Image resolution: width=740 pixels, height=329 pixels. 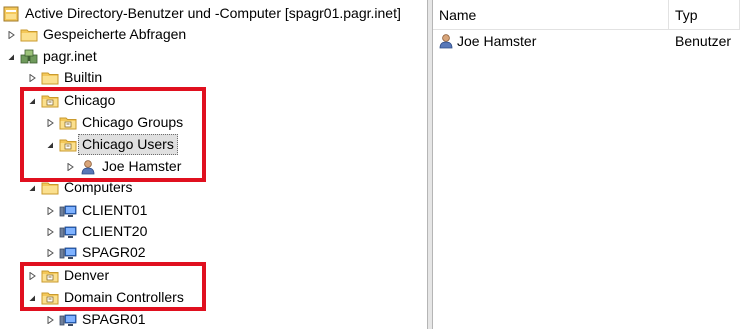 I want to click on tree-node-spagr02: SPAGR02, so click(x=95, y=252).